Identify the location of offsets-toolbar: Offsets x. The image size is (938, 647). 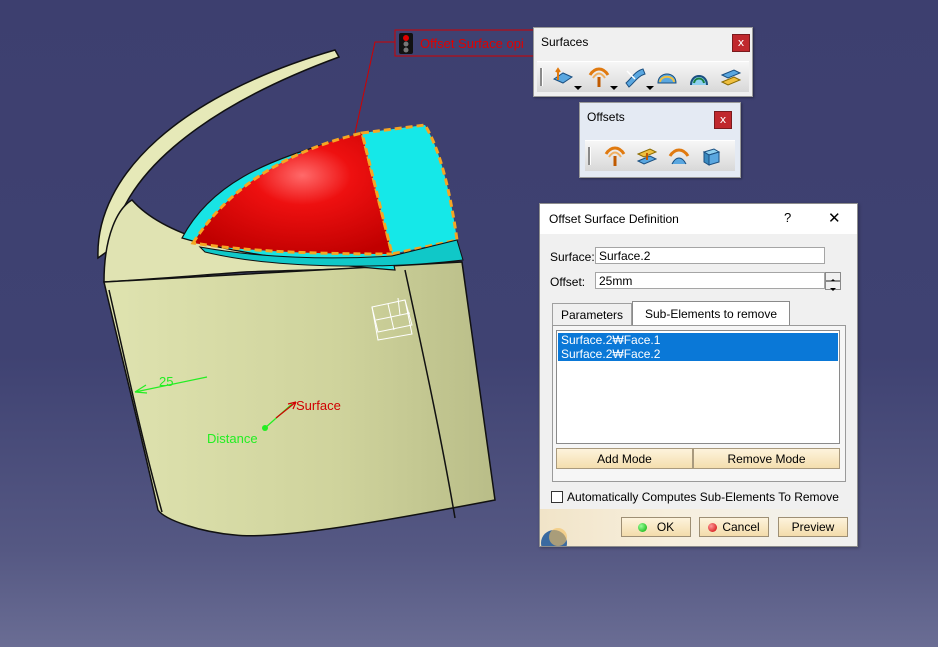
(660, 140).